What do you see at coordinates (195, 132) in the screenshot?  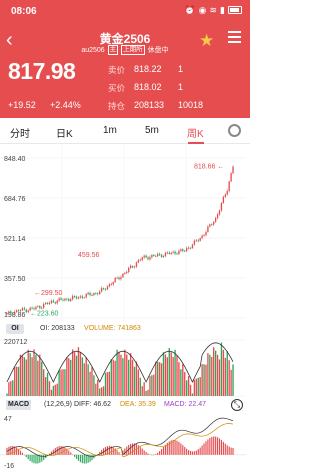 I see `tab-weekly: 周K` at bounding box center [195, 132].